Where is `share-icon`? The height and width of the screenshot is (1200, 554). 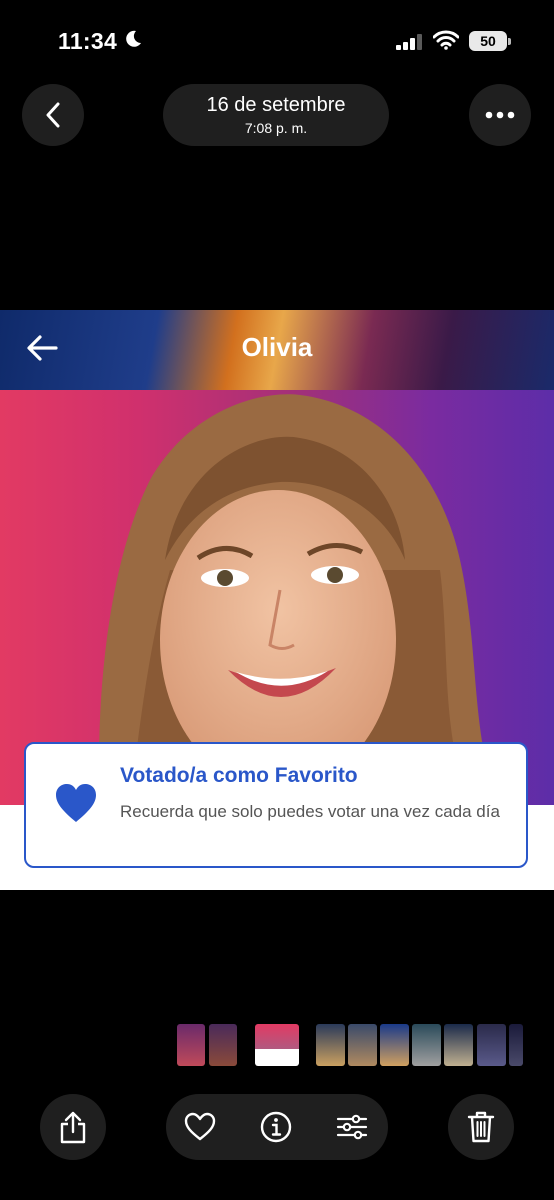
share-icon is located at coordinates (73, 1127).